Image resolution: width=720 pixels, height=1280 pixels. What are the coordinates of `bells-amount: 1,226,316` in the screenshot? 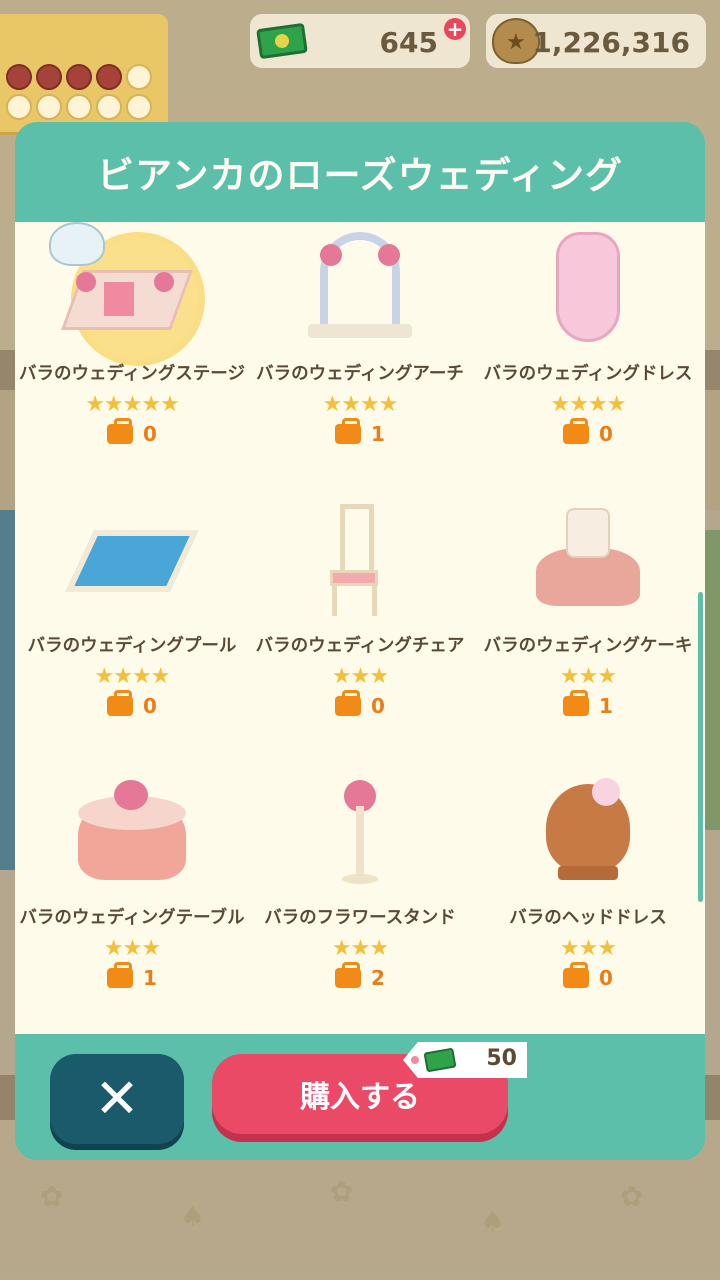 It's located at (611, 42).